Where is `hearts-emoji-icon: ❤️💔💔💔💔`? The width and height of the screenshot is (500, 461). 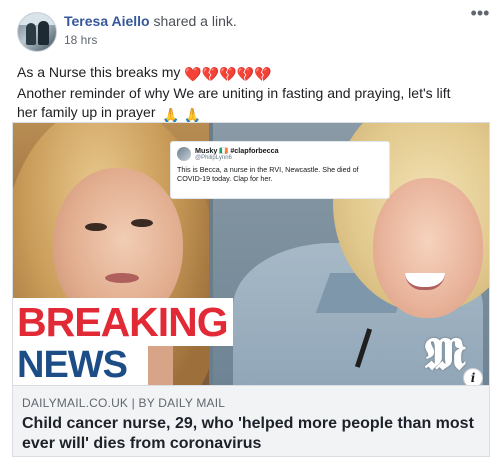 hearts-emoji-icon: ❤️💔💔💔💔 is located at coordinates (228, 74).